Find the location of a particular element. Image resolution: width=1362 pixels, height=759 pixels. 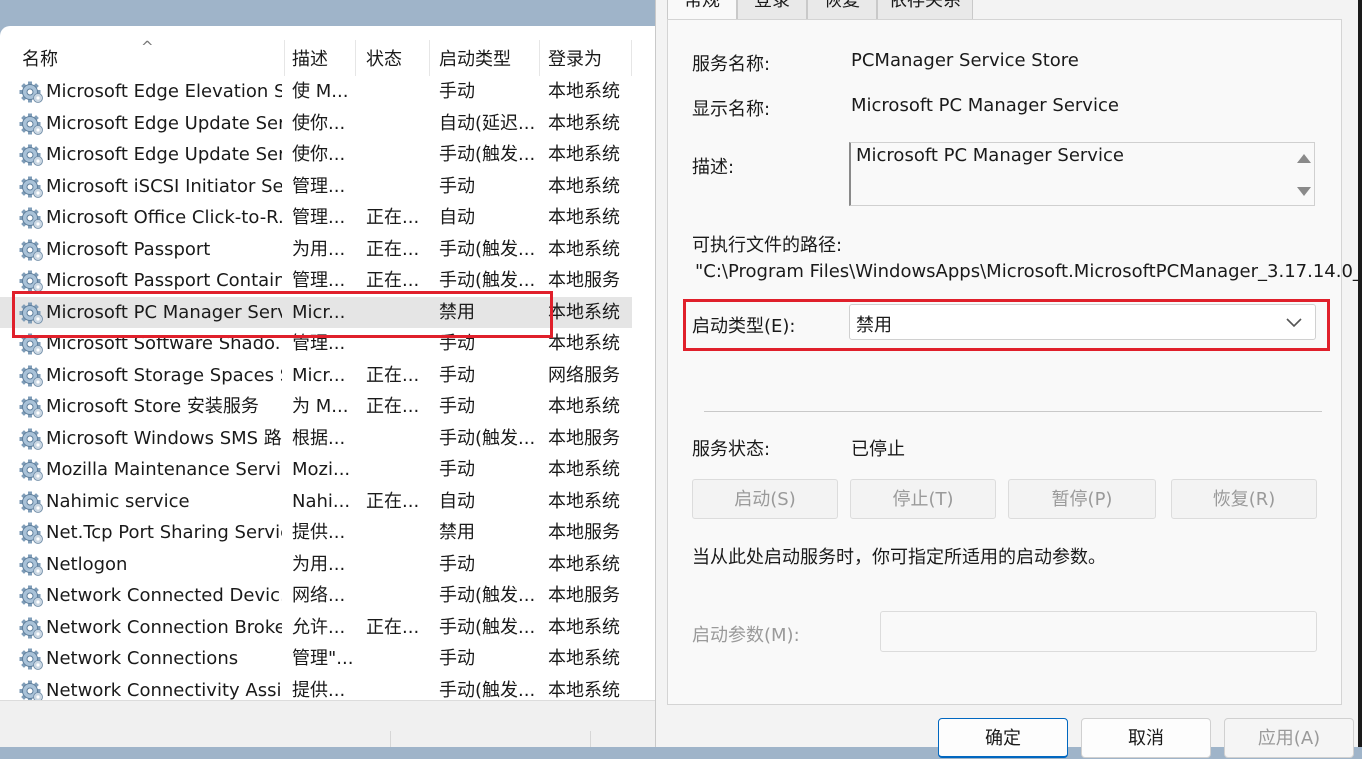

table-row: Microsoft Store 安装服务 为 M... 正在... 手动 本地系统 is located at coordinates (316, 407).